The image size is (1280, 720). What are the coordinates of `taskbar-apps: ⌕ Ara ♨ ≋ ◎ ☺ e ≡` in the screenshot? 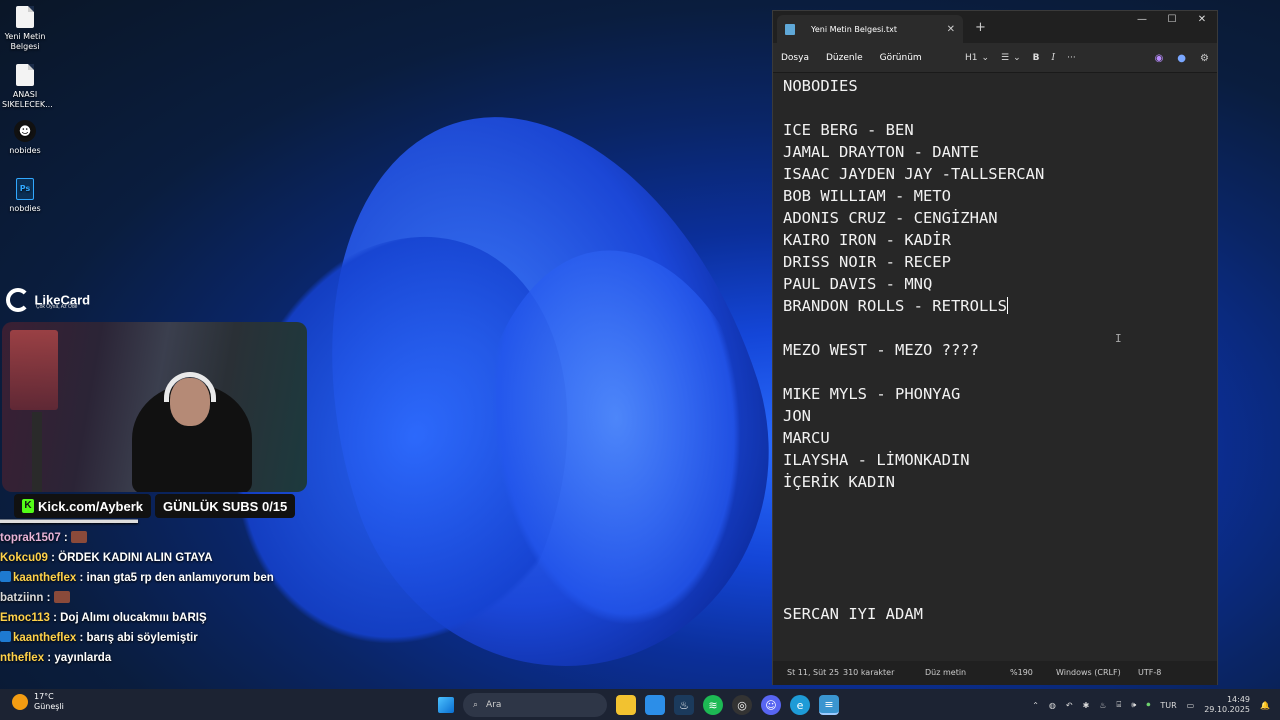 It's located at (638, 705).